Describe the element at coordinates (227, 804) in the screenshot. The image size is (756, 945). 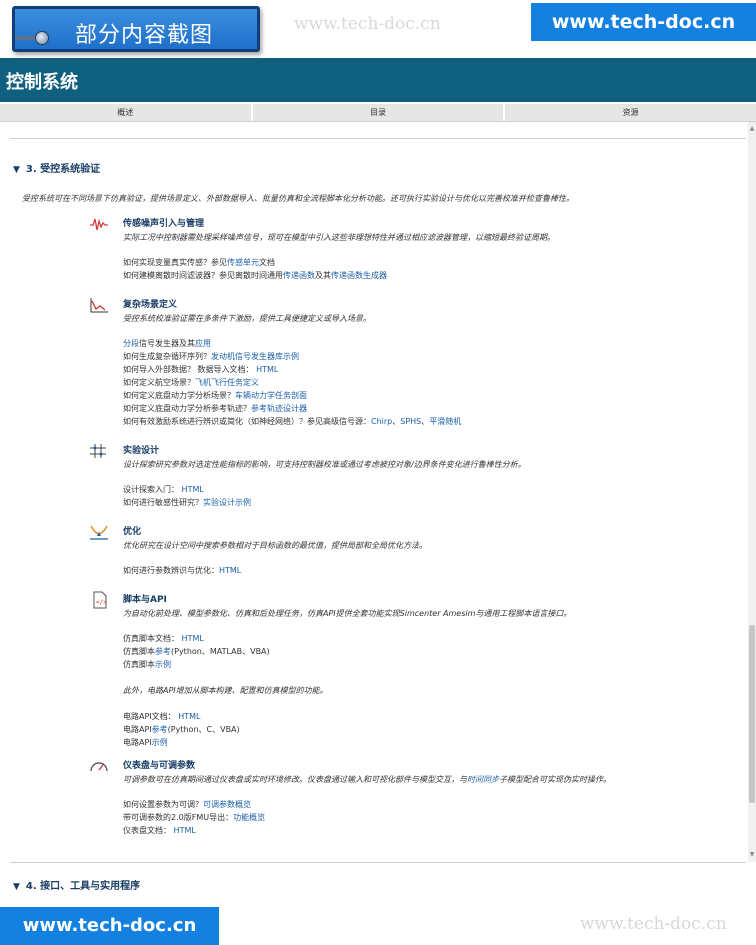
I see `doc-link: 可调参数概览` at that location.